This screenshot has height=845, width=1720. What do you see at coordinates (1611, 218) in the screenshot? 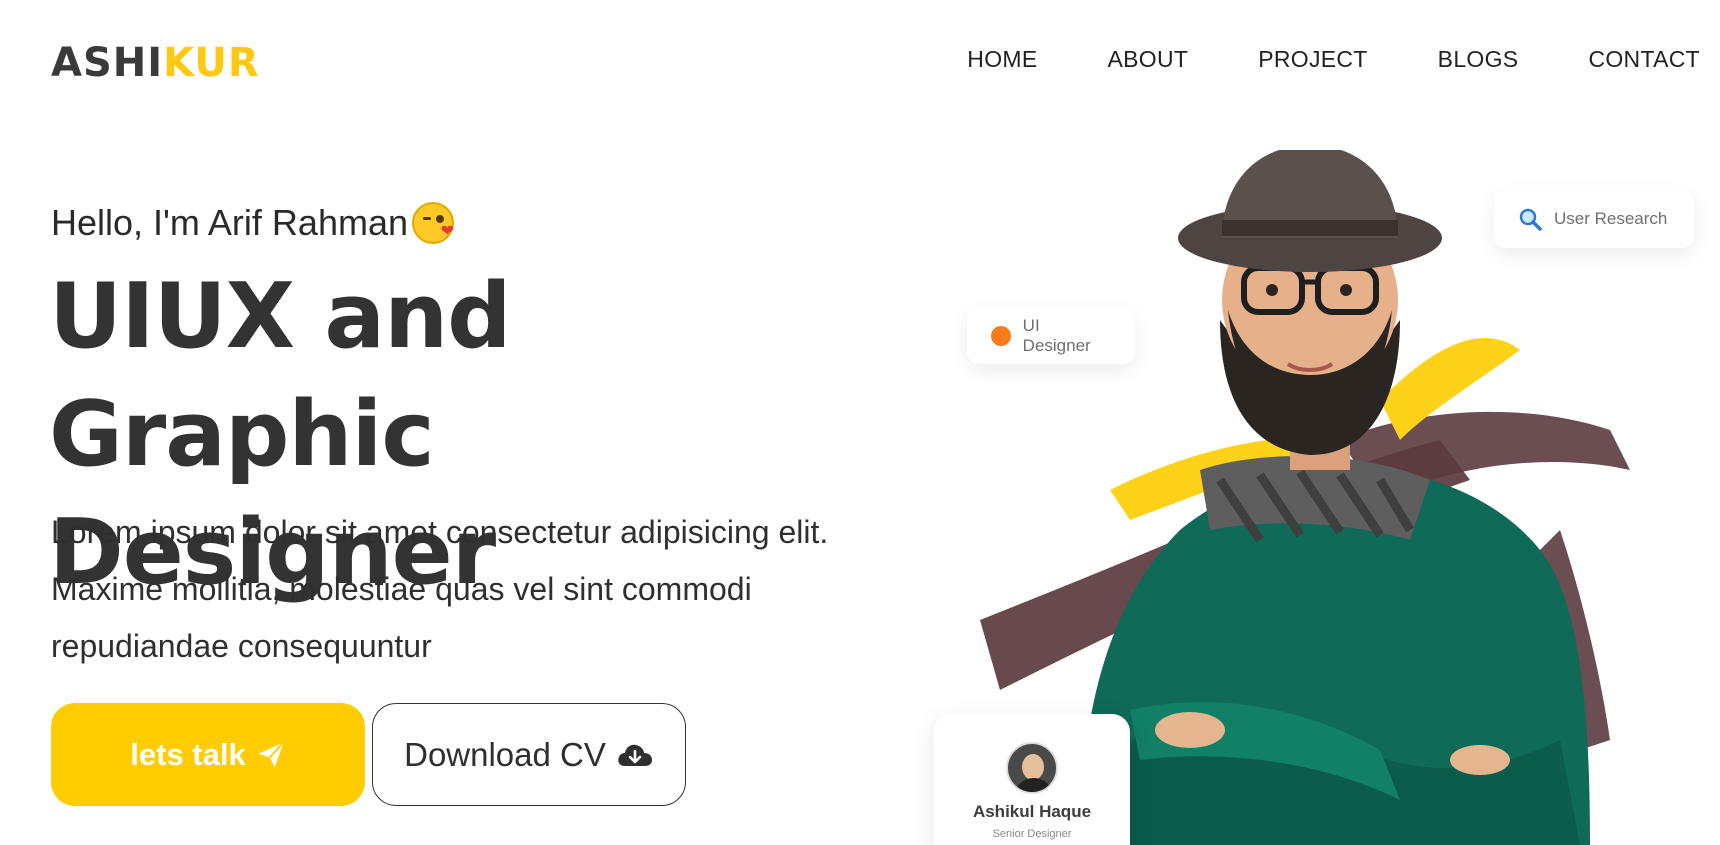
I see `user-research-label: User Research` at bounding box center [1611, 218].